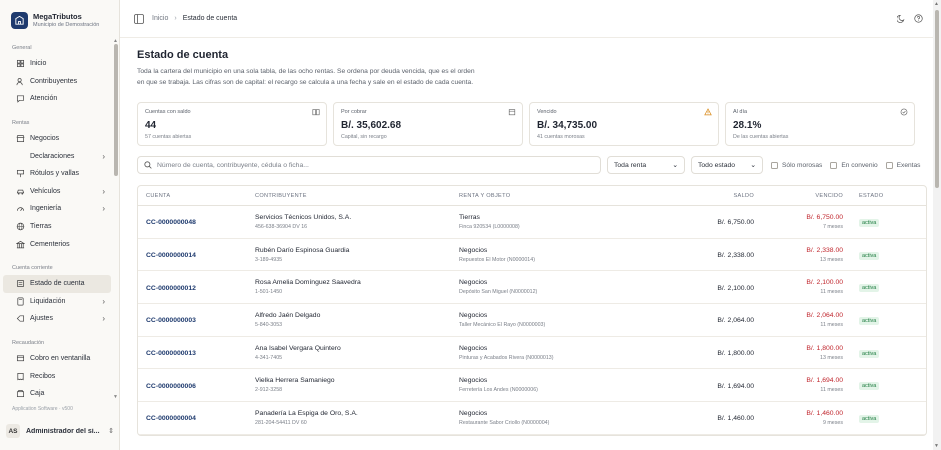 This screenshot has height=450, width=941. I want to click on card-subtext: 41 cuentas morosas, so click(561, 137).